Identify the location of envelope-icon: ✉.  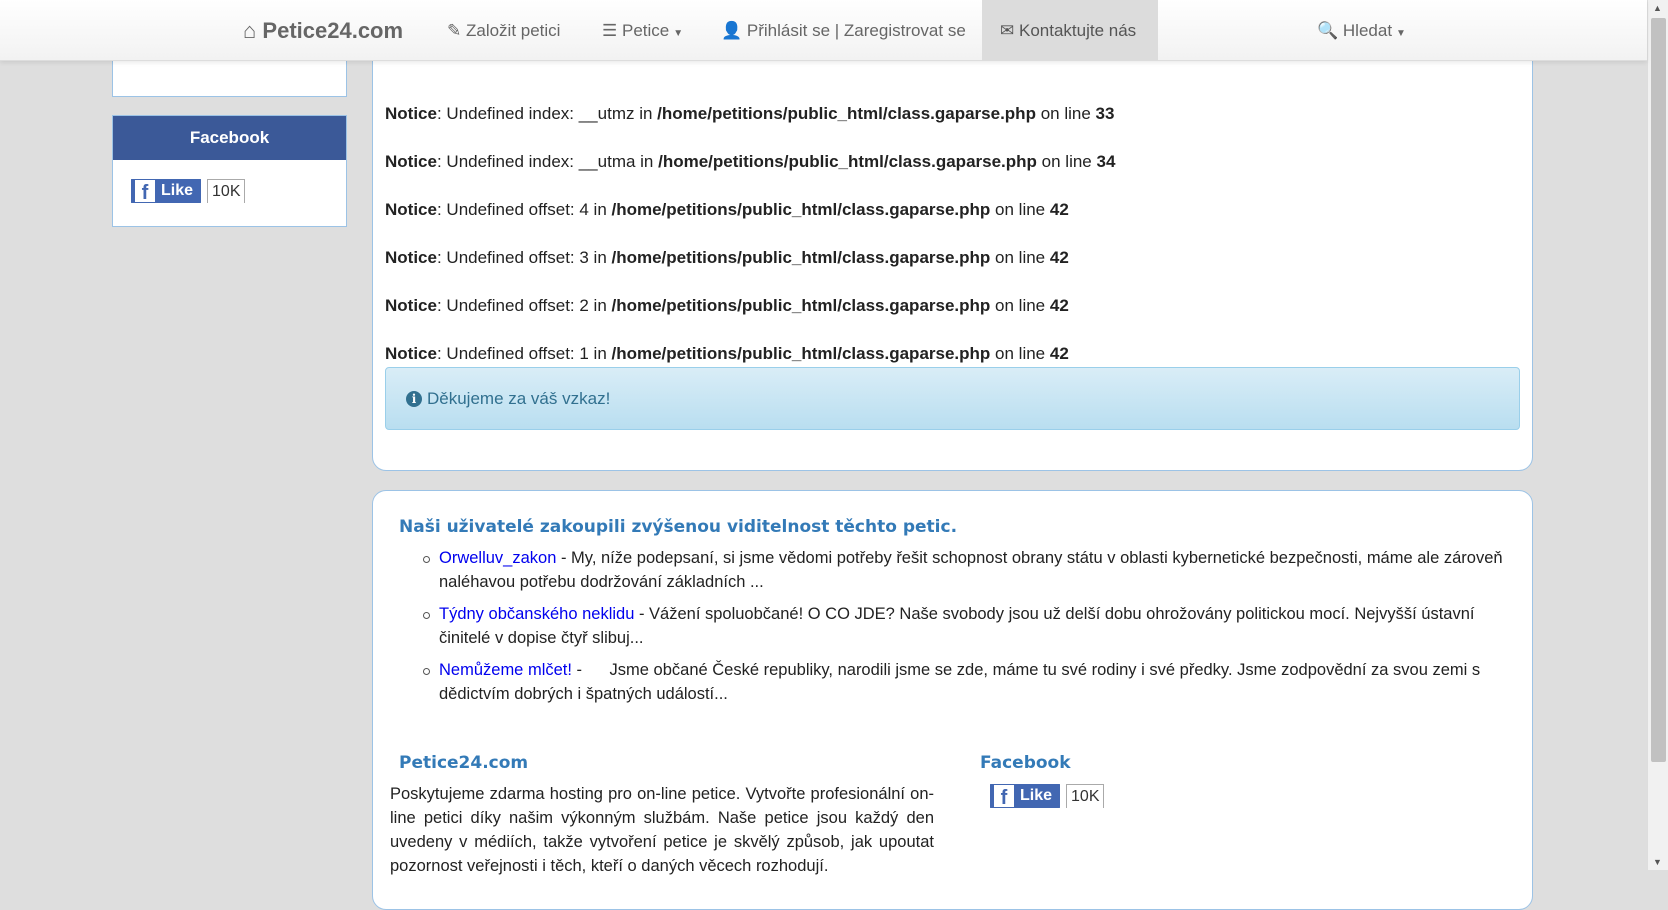
(1007, 30).